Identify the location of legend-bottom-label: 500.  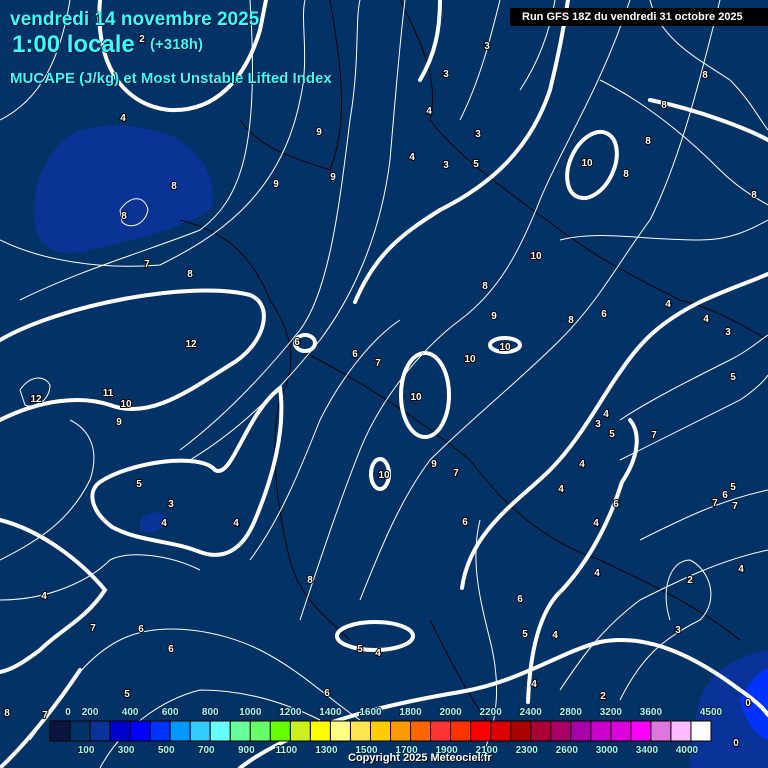
(166, 750).